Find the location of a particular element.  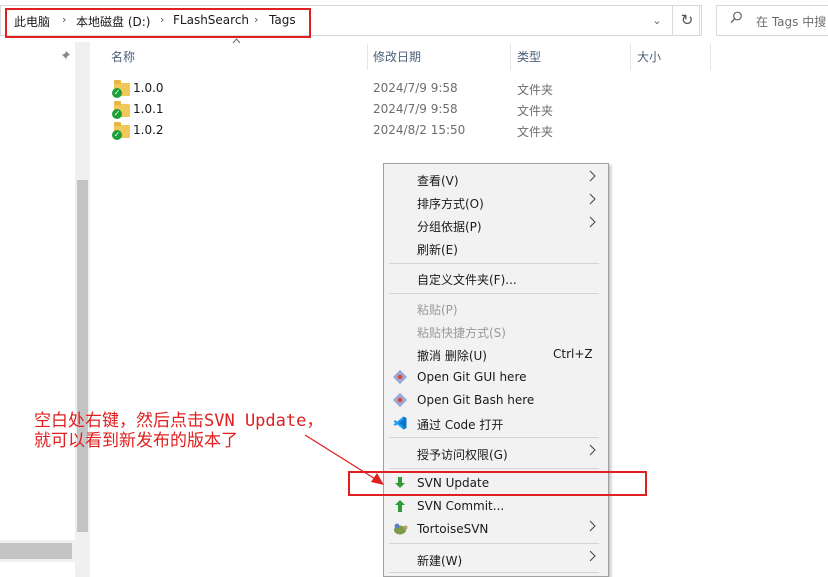

menu-item-undo-delete: 撤消 删除(U) is located at coordinates (452, 355).